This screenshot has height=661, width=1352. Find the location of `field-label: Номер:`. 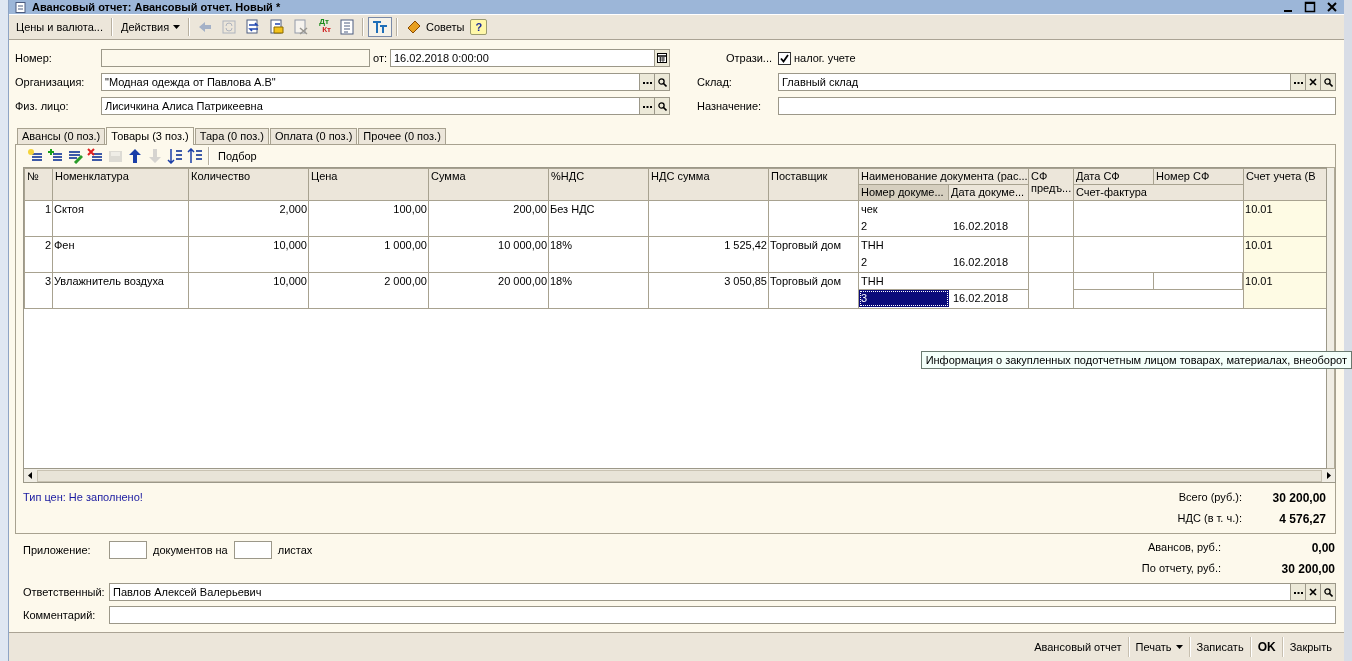

field-label: Номер: is located at coordinates (34, 58).